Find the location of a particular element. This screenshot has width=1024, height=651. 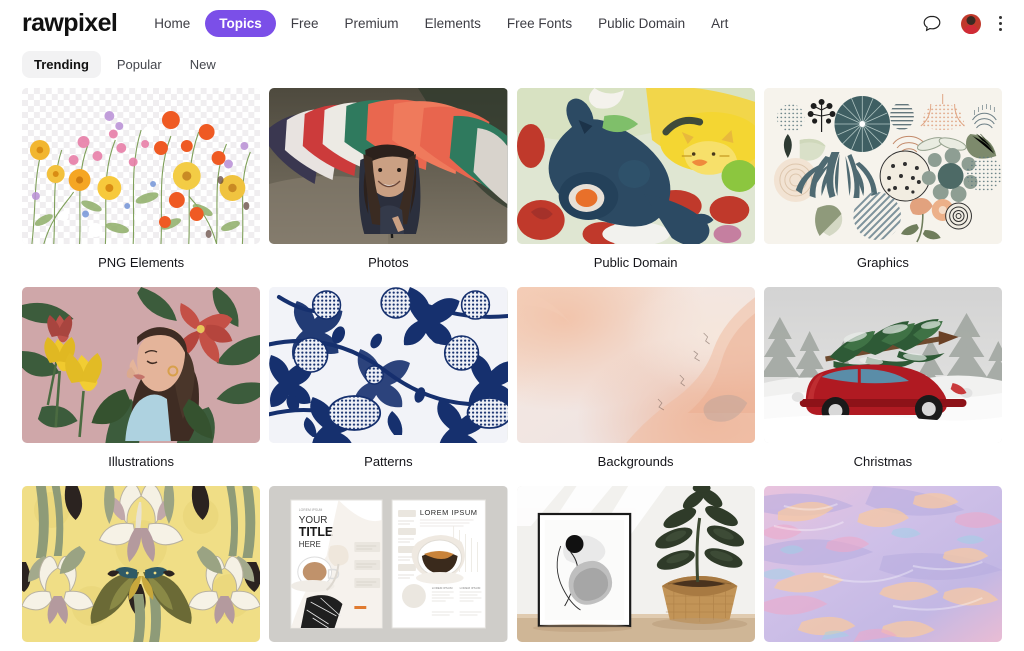

nav-item-free-fonts: Free Fonts is located at coordinates (539, 23).